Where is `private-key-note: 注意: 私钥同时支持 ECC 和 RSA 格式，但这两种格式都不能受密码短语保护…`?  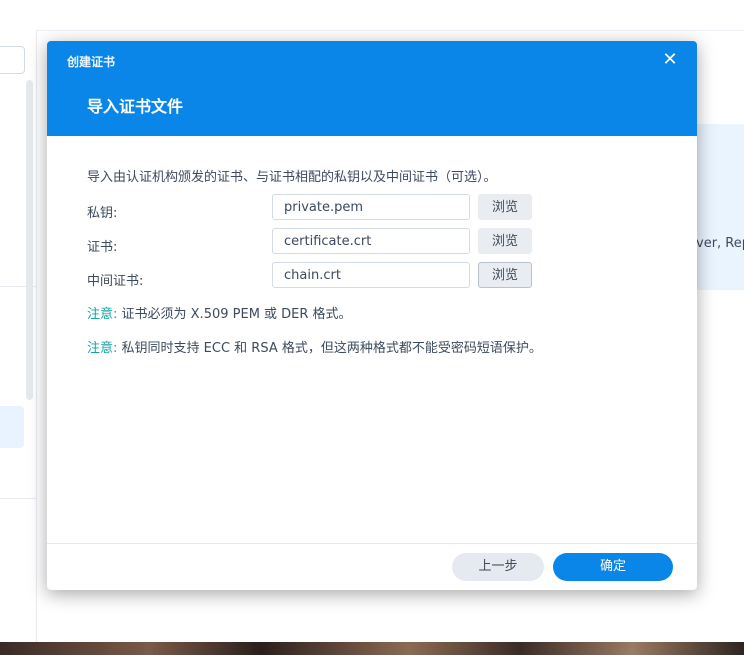
private-key-note: 注意: 私钥同时支持 ECC 和 RSA 格式，但这两种格式都不能受密码短语保护… is located at coordinates (314, 346).